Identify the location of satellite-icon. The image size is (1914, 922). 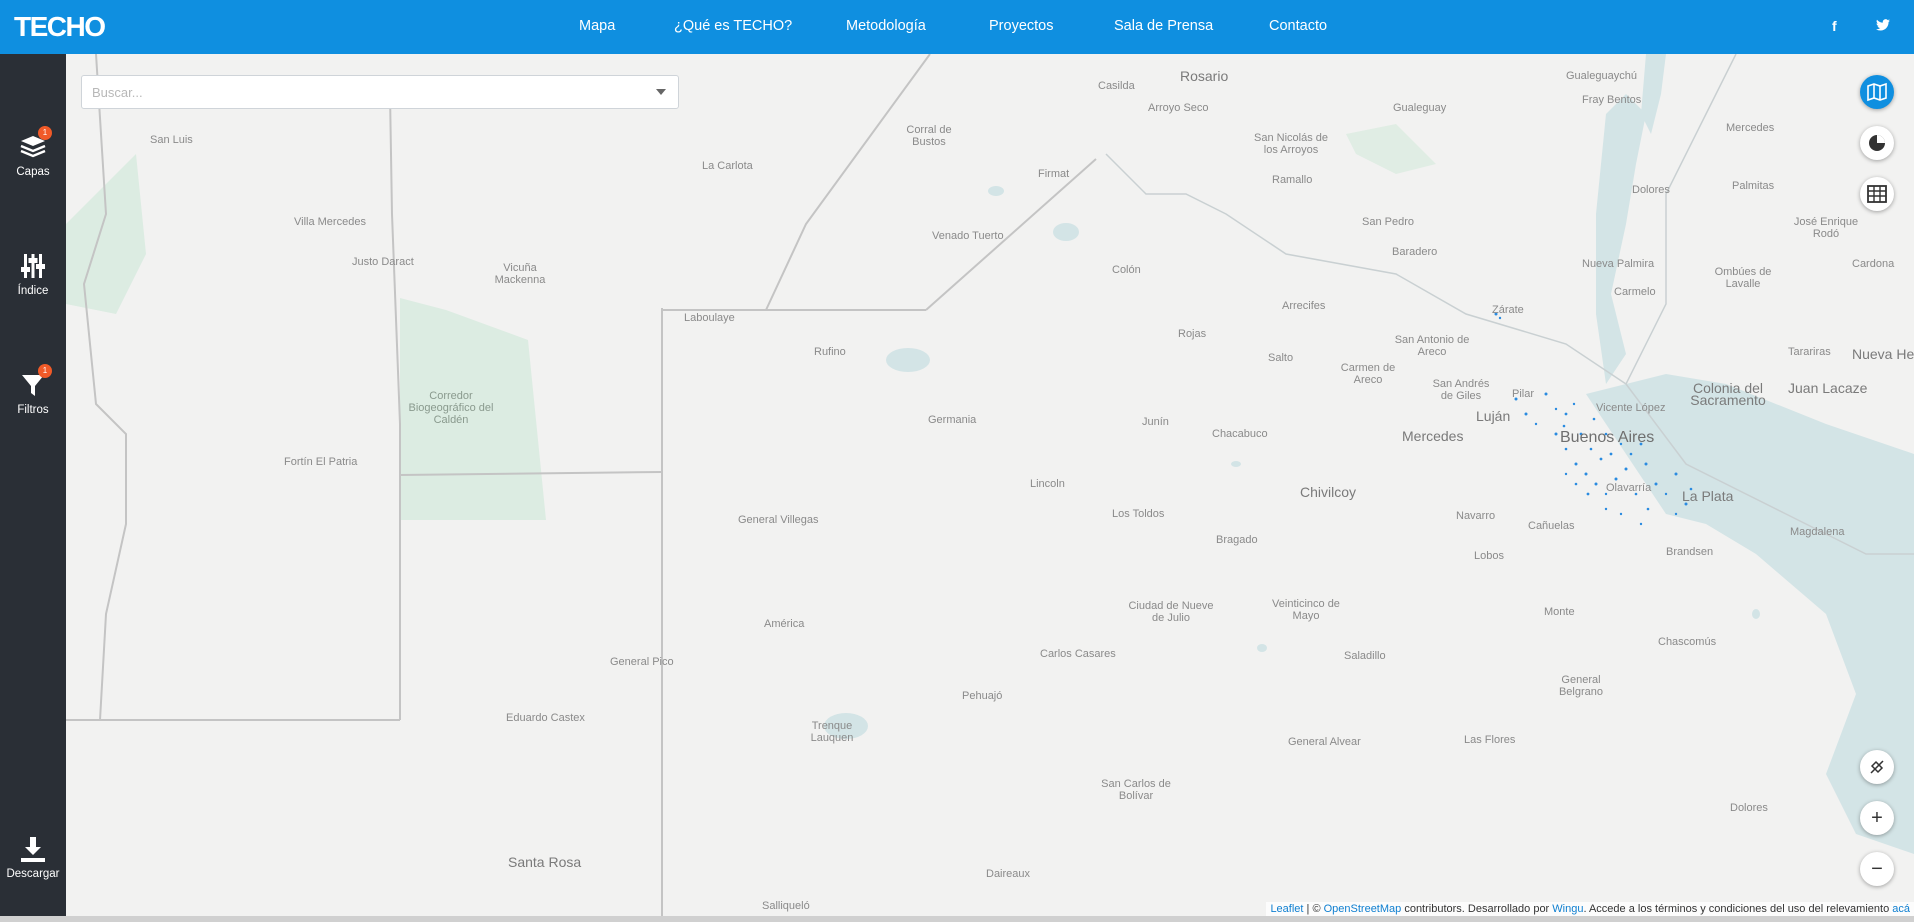
(1877, 767).